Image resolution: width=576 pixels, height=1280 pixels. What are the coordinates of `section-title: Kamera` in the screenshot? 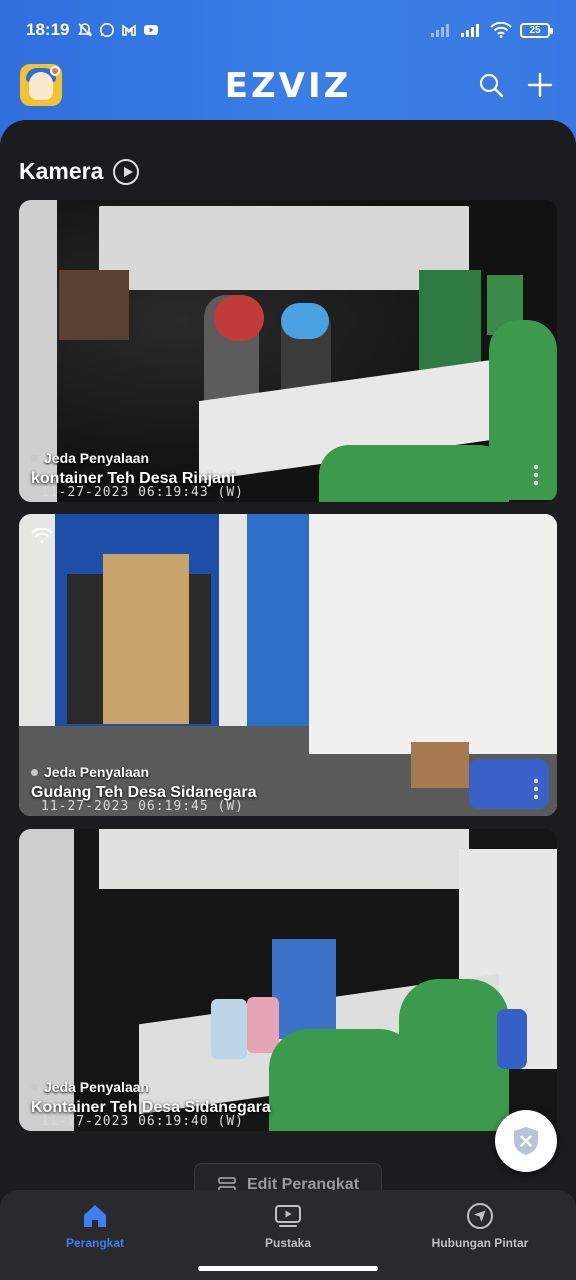 It's located at (61, 171).